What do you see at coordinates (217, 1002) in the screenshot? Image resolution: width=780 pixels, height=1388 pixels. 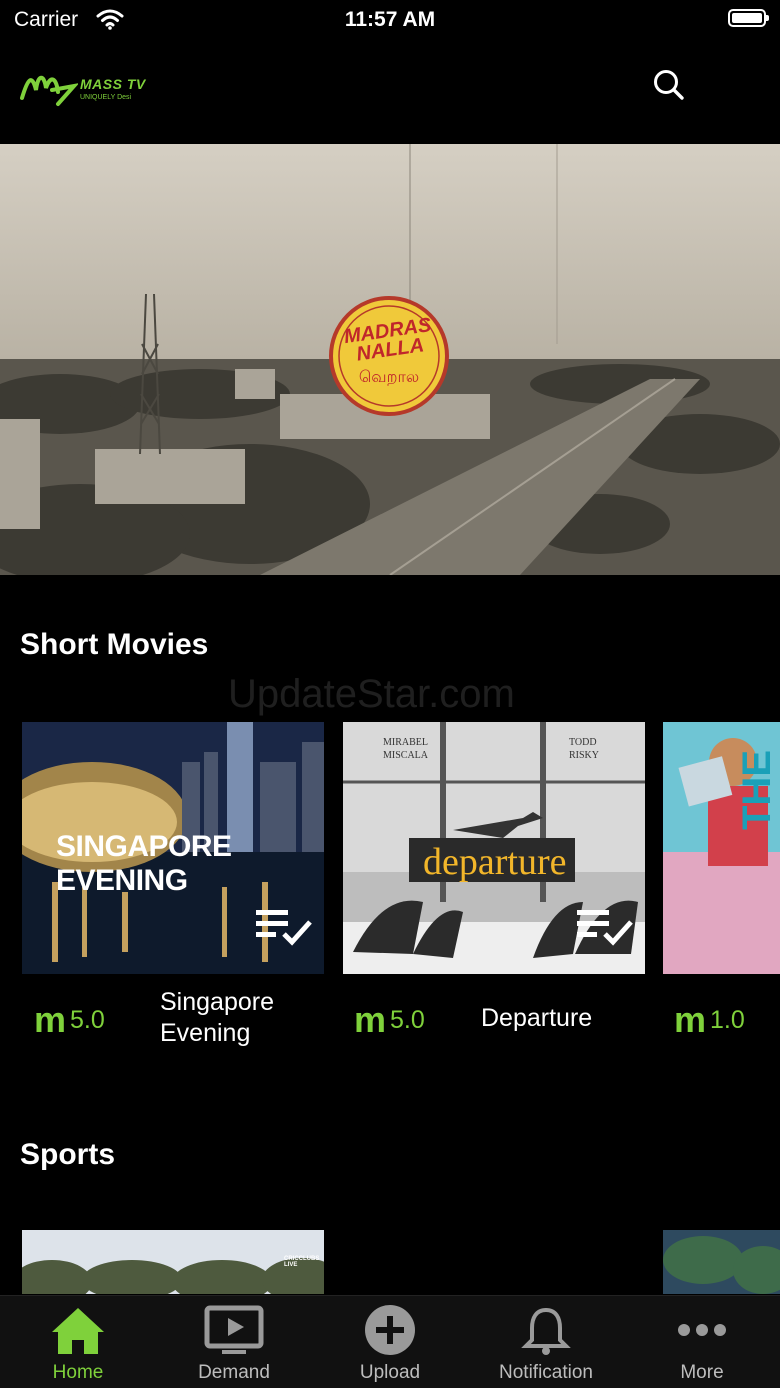 I see `movie-title-line: Singapore` at bounding box center [217, 1002].